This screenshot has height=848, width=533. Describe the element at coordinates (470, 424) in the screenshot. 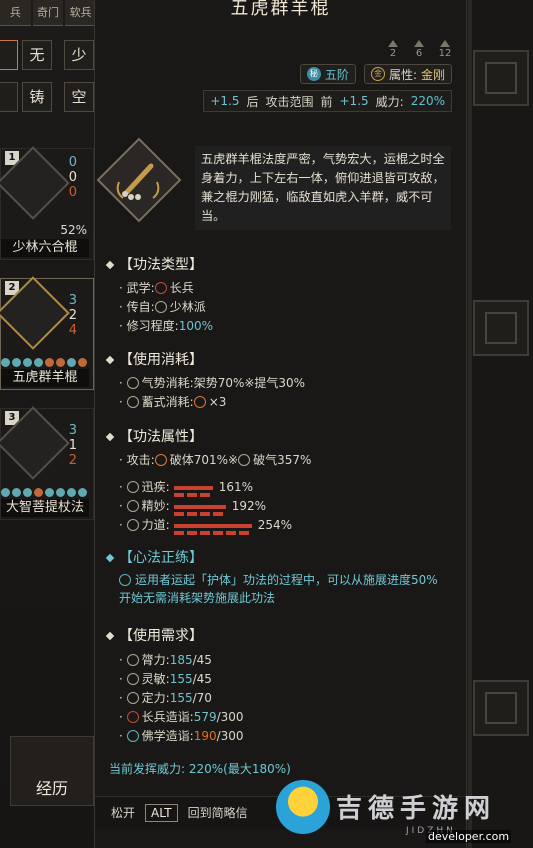

I see `scrollbar` at that location.